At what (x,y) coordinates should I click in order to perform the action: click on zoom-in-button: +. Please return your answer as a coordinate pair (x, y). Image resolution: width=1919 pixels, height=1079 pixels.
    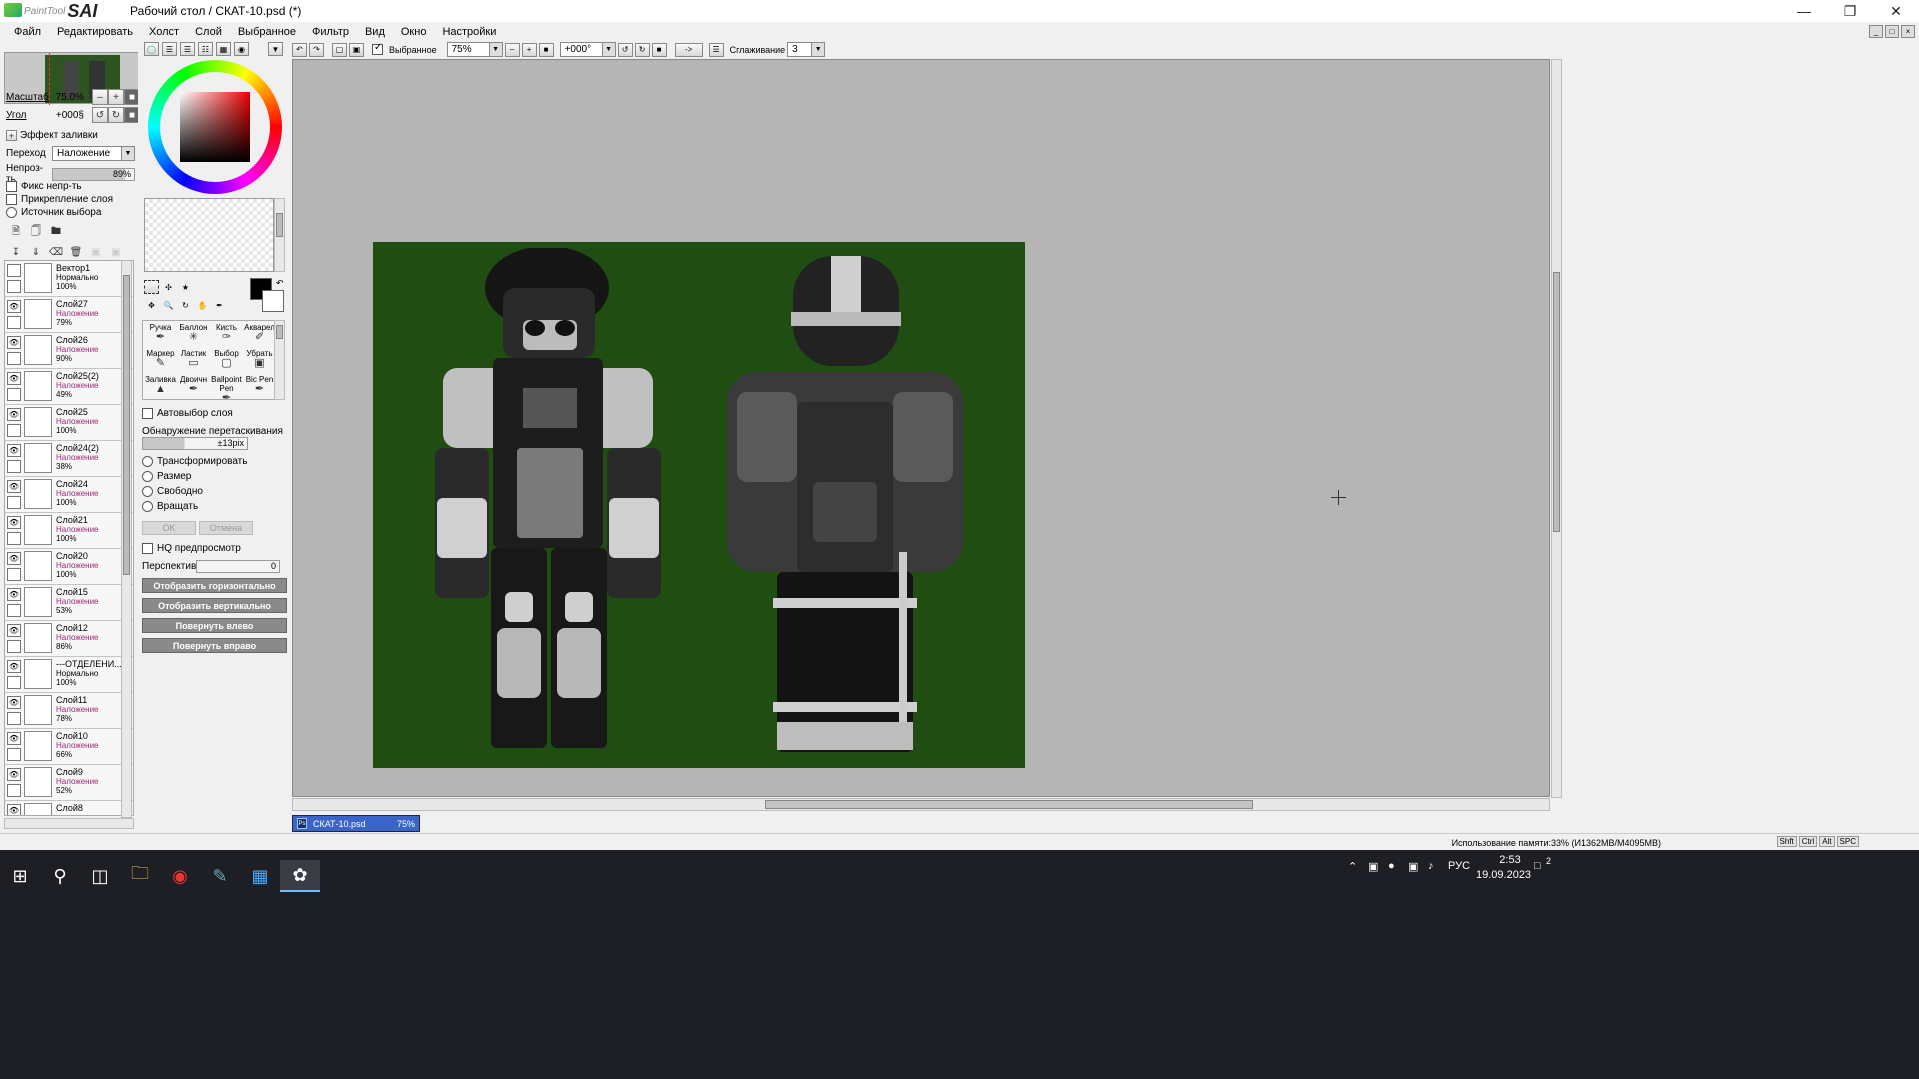
    Looking at the image, I should click on (116, 97).